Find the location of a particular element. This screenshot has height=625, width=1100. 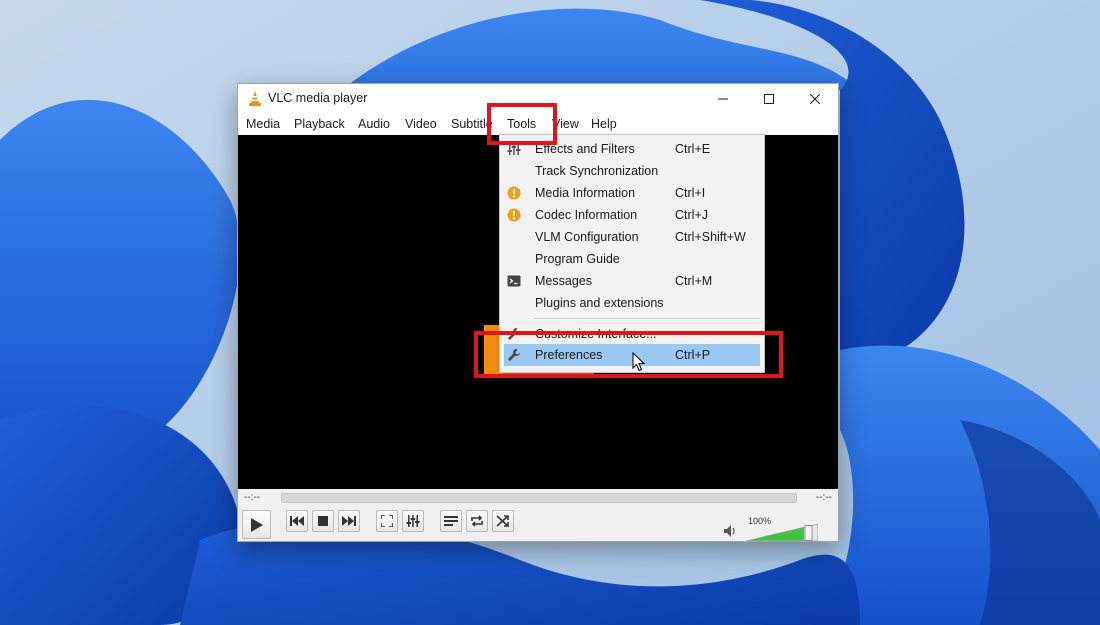

next-button is located at coordinates (349, 521).